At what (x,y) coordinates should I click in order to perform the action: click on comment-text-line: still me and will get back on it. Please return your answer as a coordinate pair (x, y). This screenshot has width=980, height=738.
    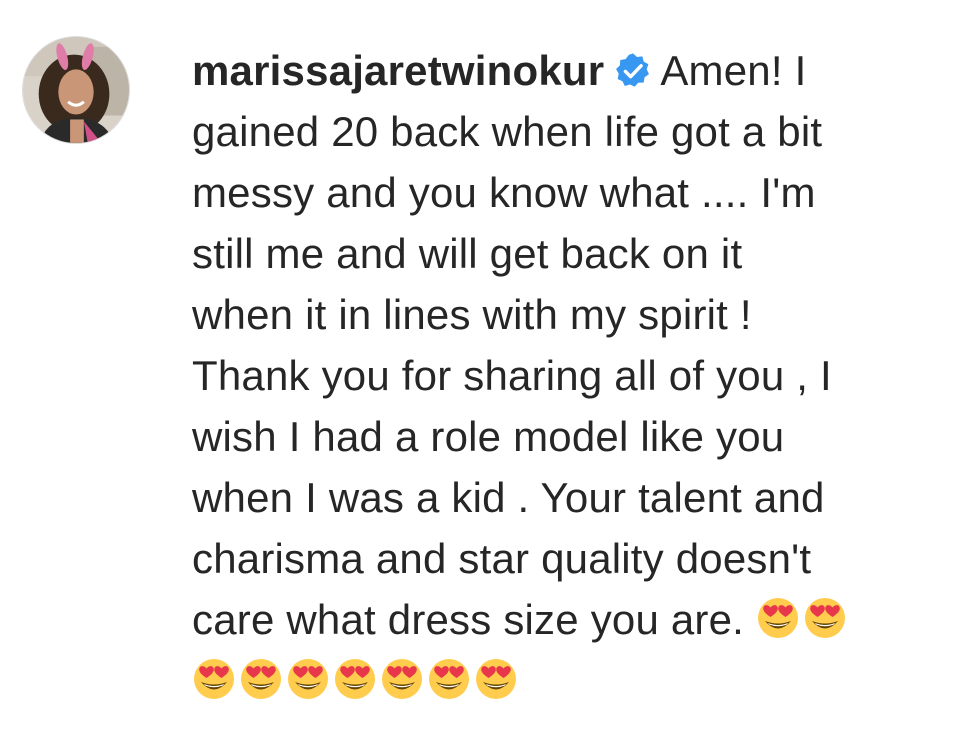
    Looking at the image, I should click on (467, 253).